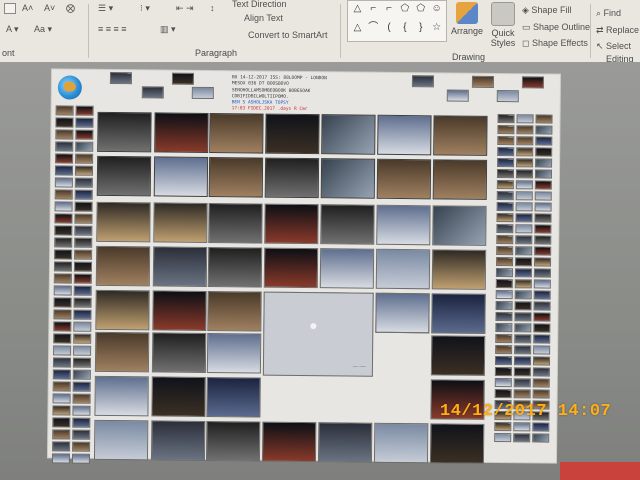 This screenshot has height=480, width=640. I want to click on shape-connector-icon: ⌐, so click(389, 12).